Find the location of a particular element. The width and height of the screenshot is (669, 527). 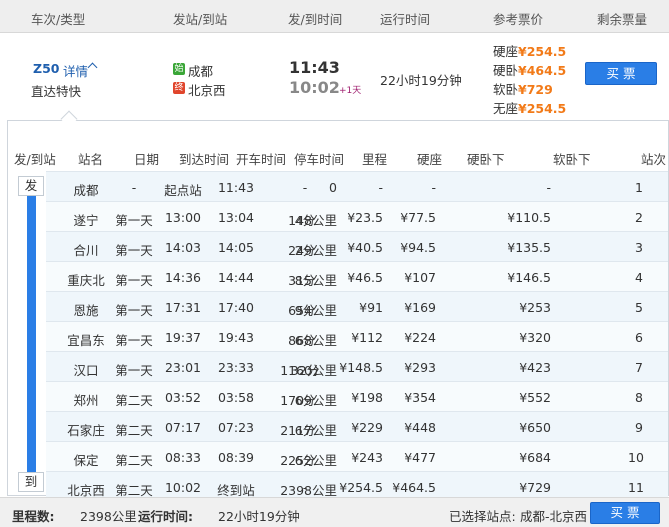

cell-depart: 13:04 is located at coordinates (236, 217).